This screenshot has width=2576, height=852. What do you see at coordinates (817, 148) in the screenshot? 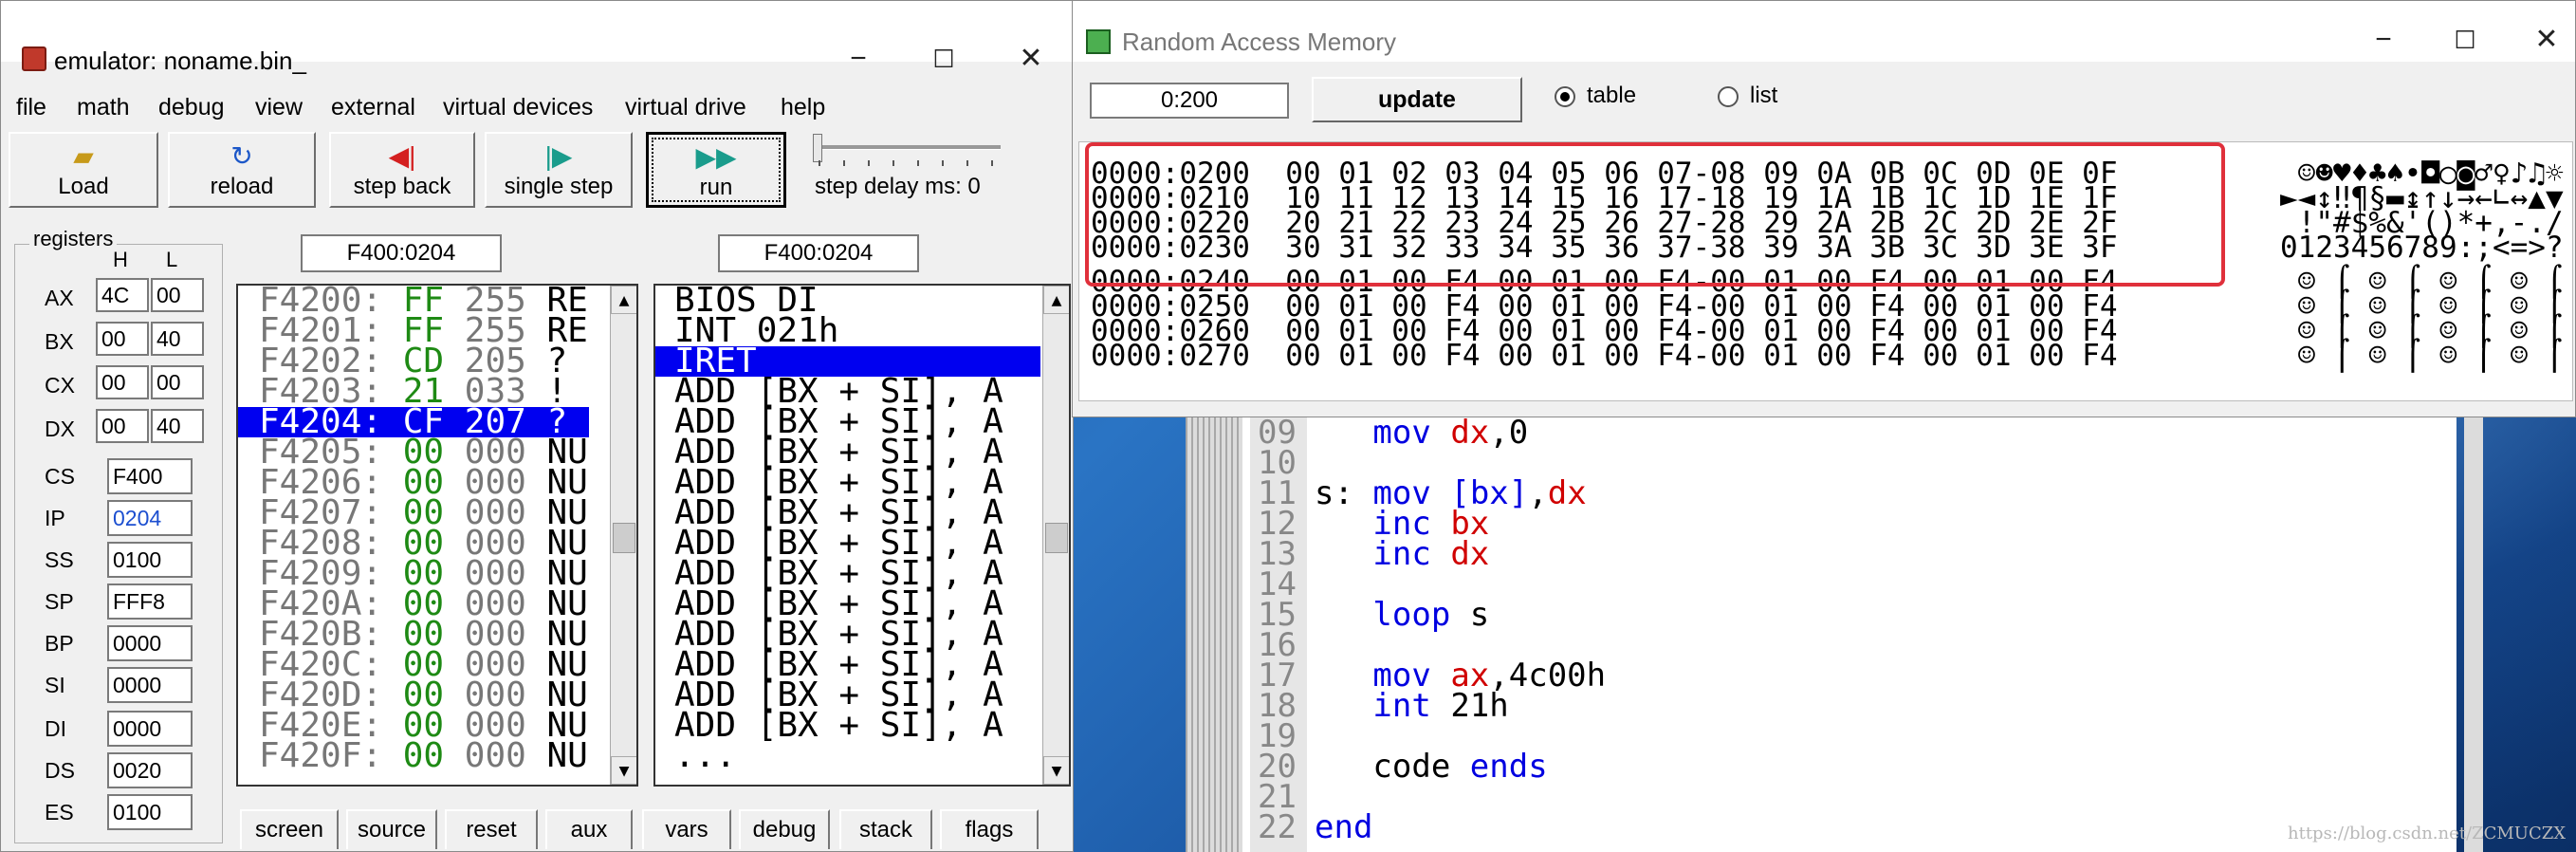
I see `slider-thumb` at bounding box center [817, 148].